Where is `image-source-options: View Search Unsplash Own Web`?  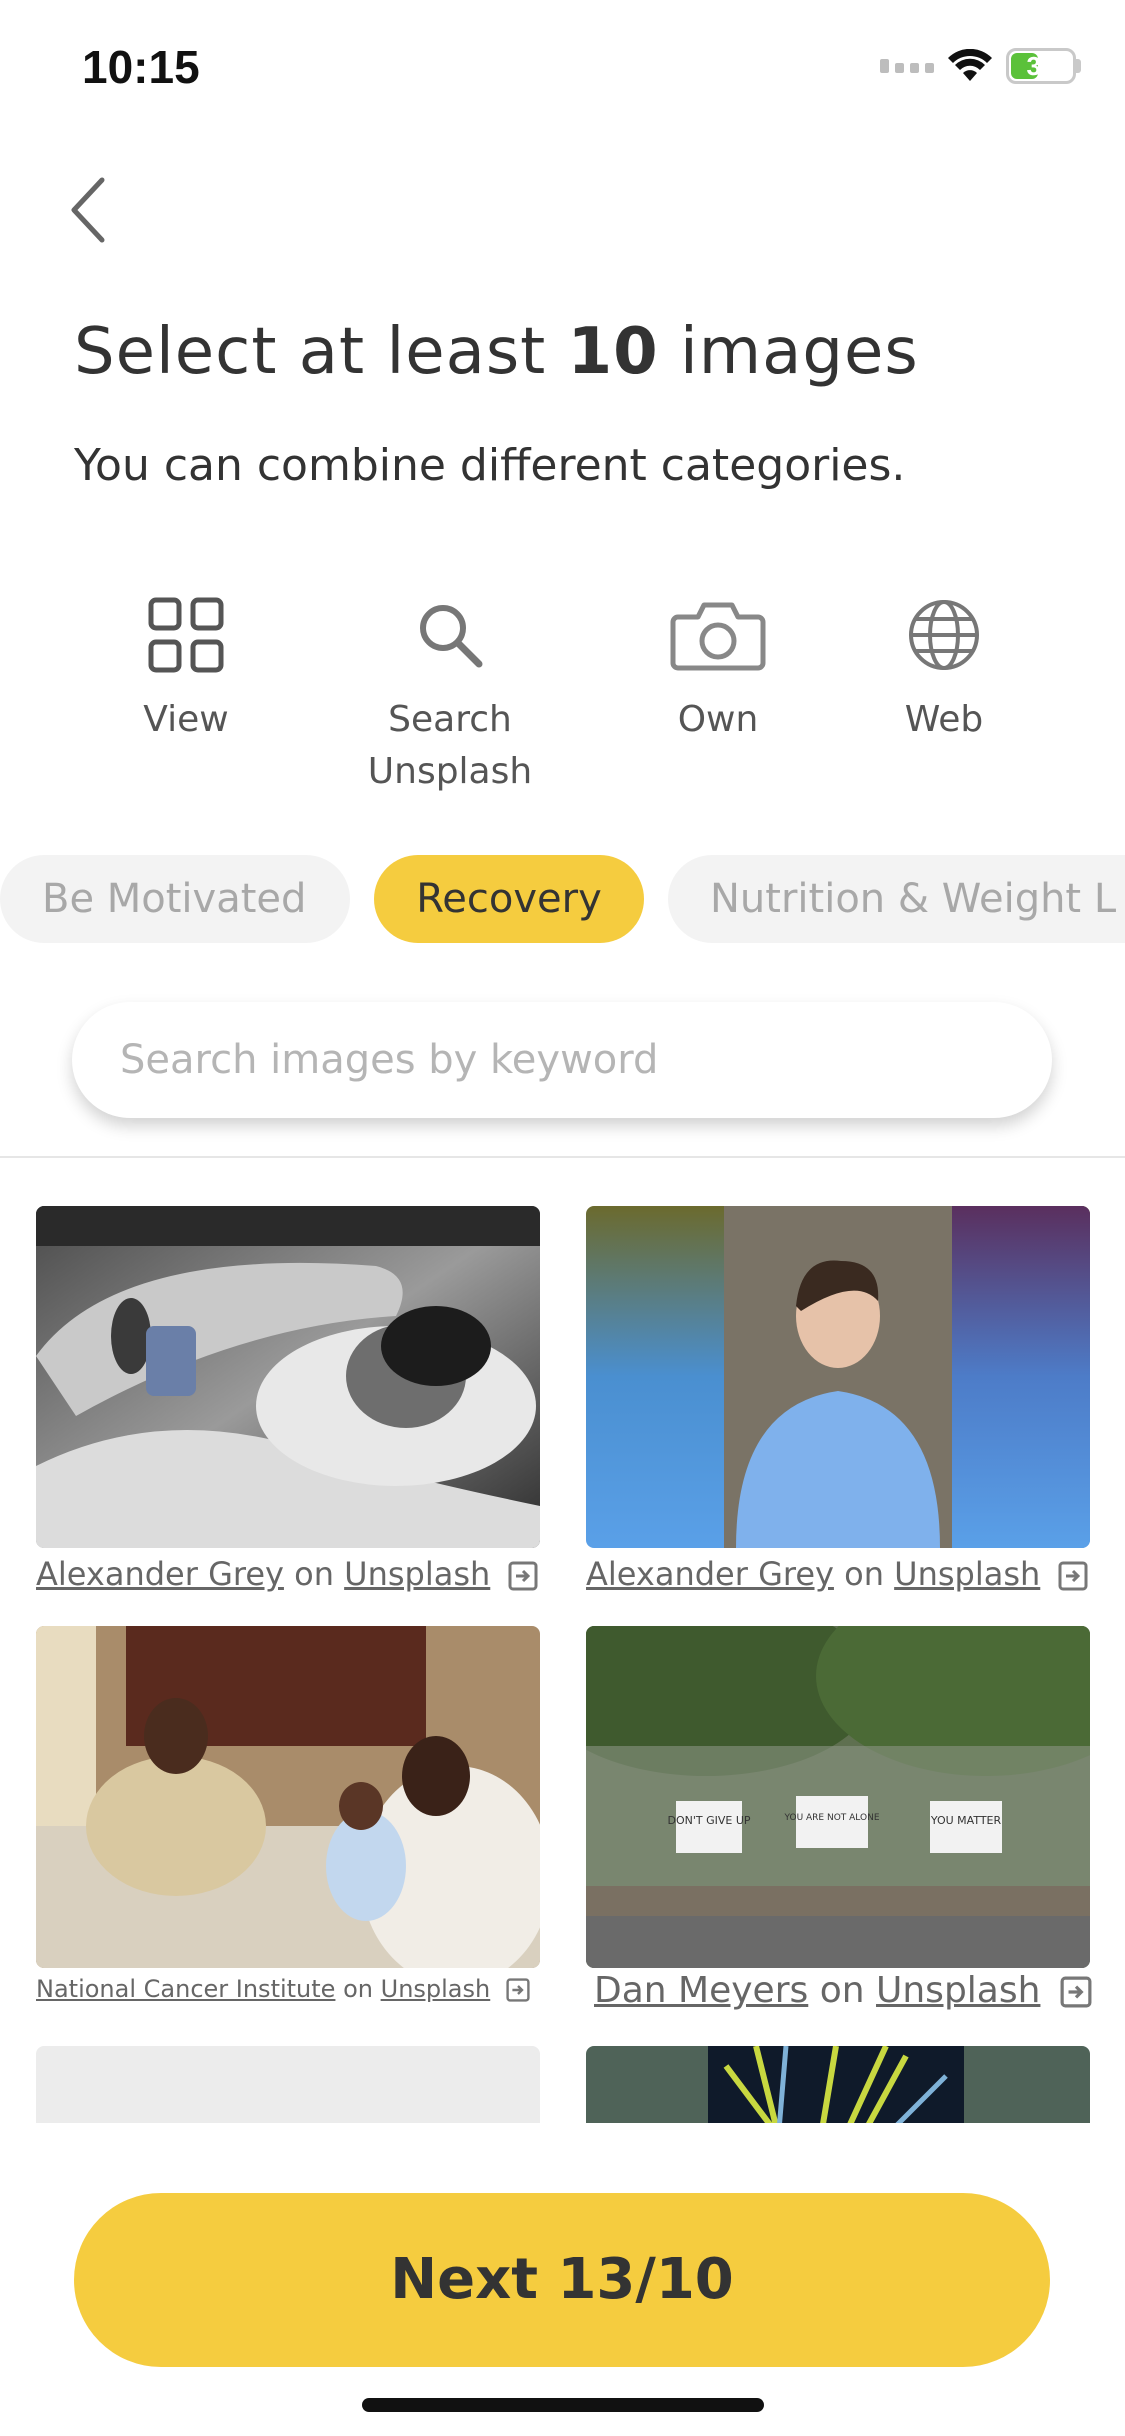 image-source-options: View Search Unsplash Own Web is located at coordinates (562, 700).